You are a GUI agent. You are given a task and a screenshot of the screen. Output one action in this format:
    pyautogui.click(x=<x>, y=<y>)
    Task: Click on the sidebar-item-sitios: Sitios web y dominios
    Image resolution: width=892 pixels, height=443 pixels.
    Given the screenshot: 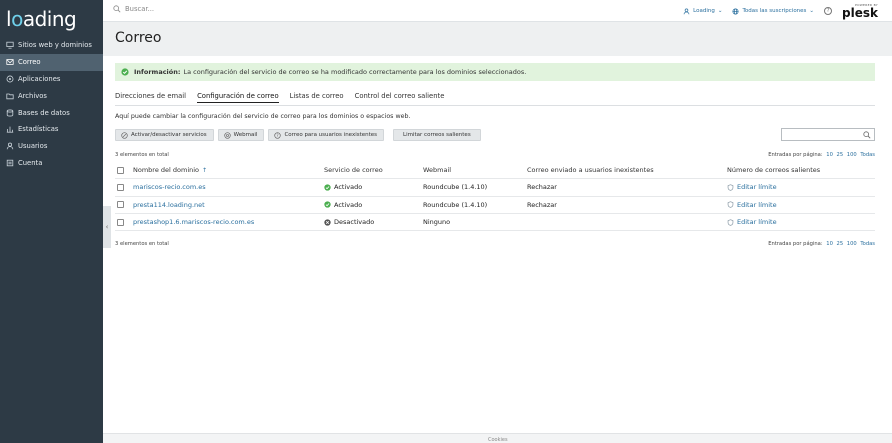 What is the action you would take?
    pyautogui.click(x=51, y=45)
    